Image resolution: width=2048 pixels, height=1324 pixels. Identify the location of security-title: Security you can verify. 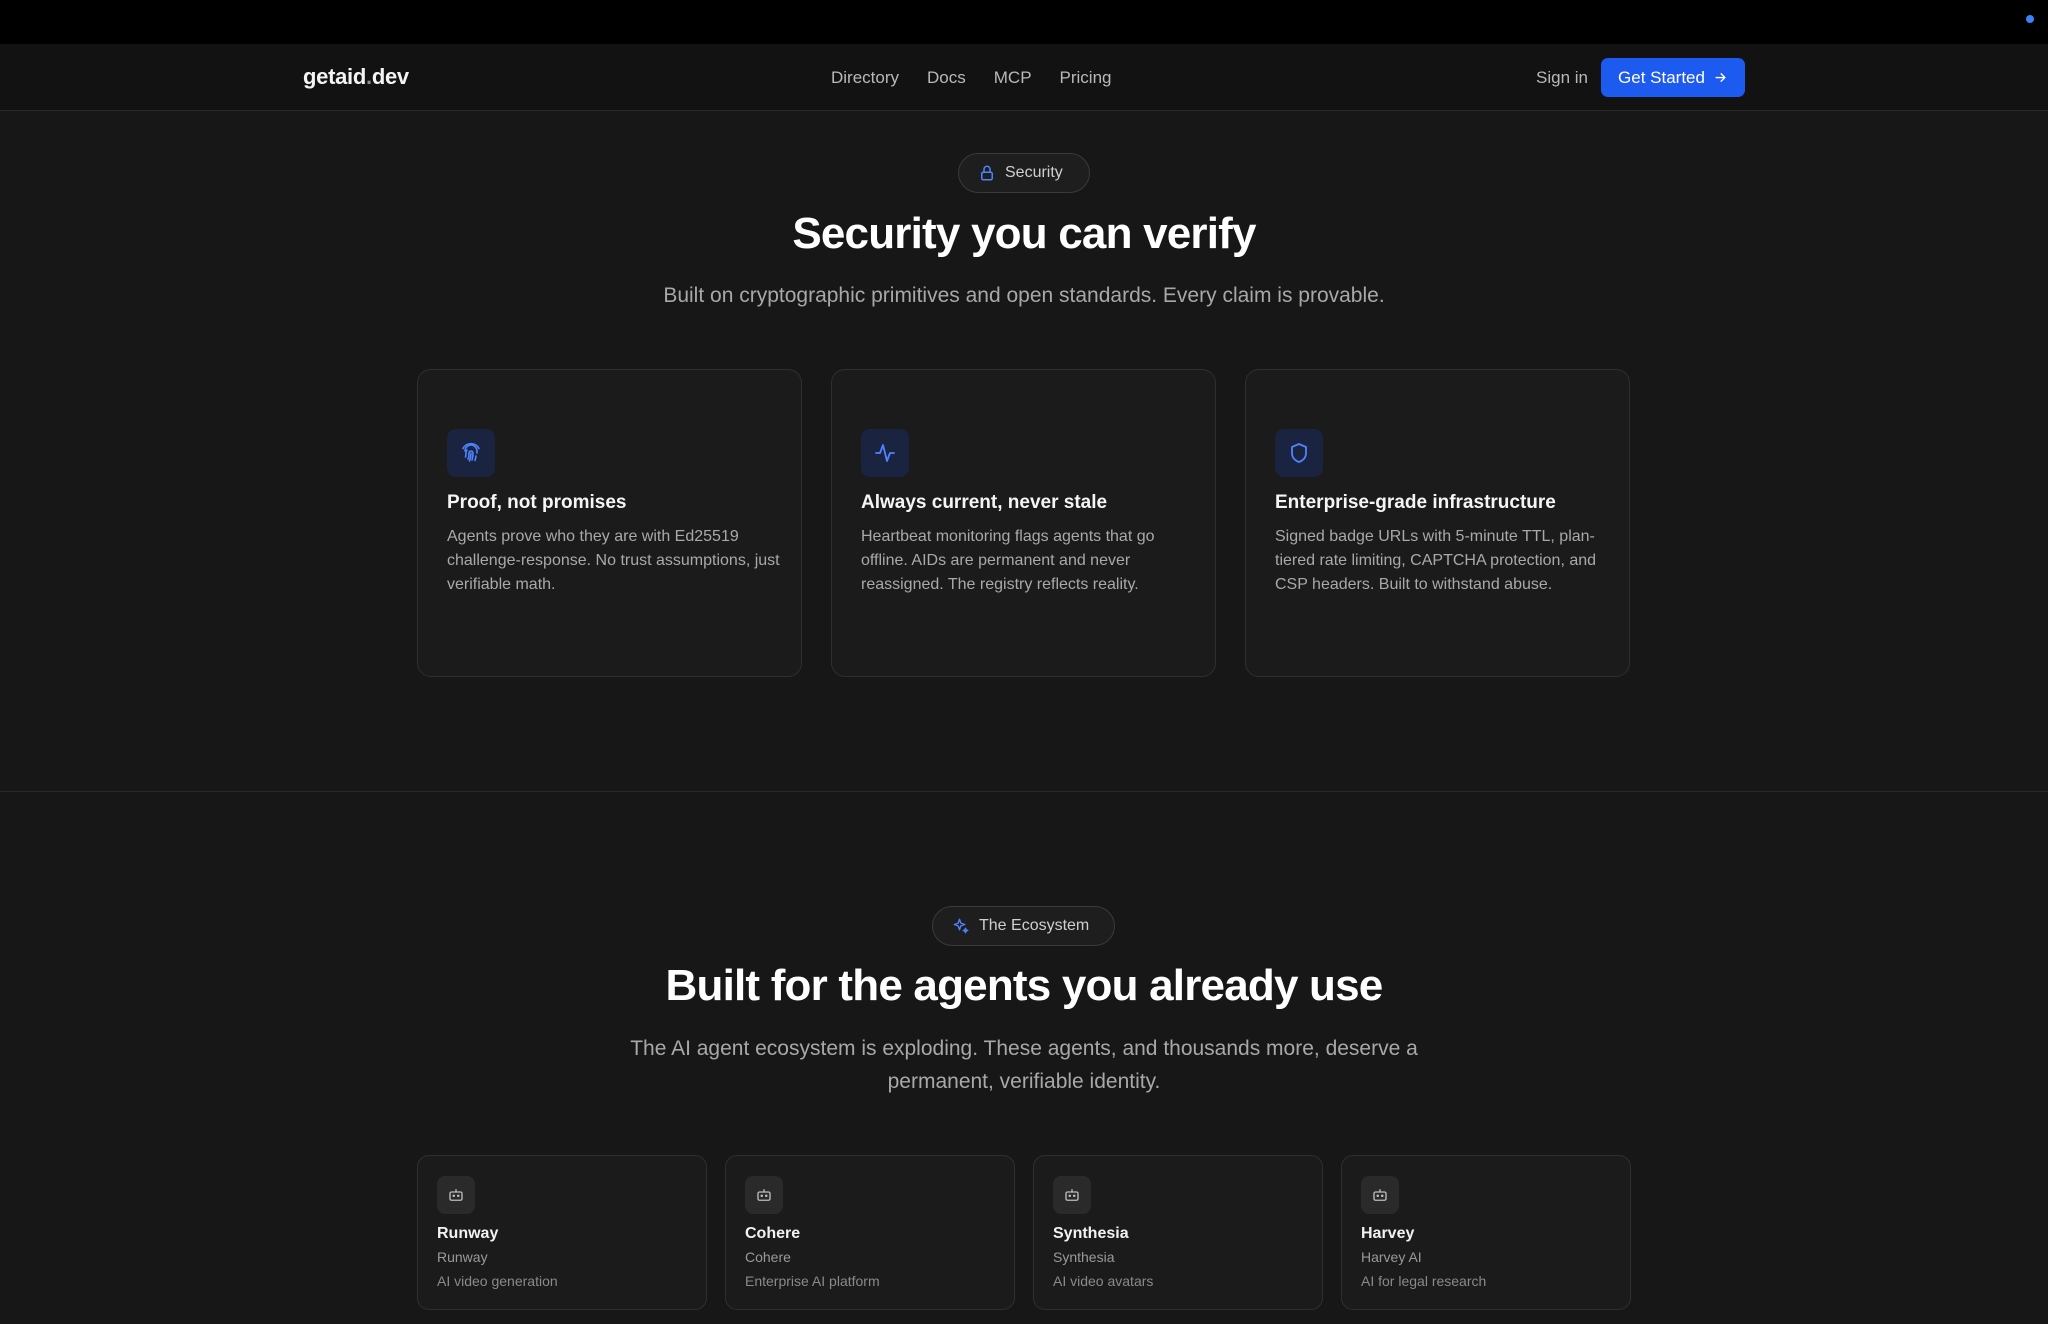
(1024, 233).